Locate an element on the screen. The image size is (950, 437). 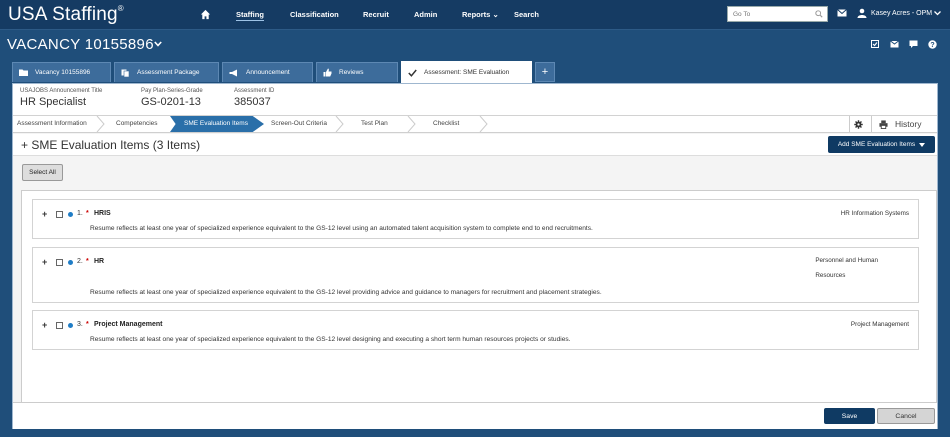
item-category-line: Resources is located at coordinates (830, 275).